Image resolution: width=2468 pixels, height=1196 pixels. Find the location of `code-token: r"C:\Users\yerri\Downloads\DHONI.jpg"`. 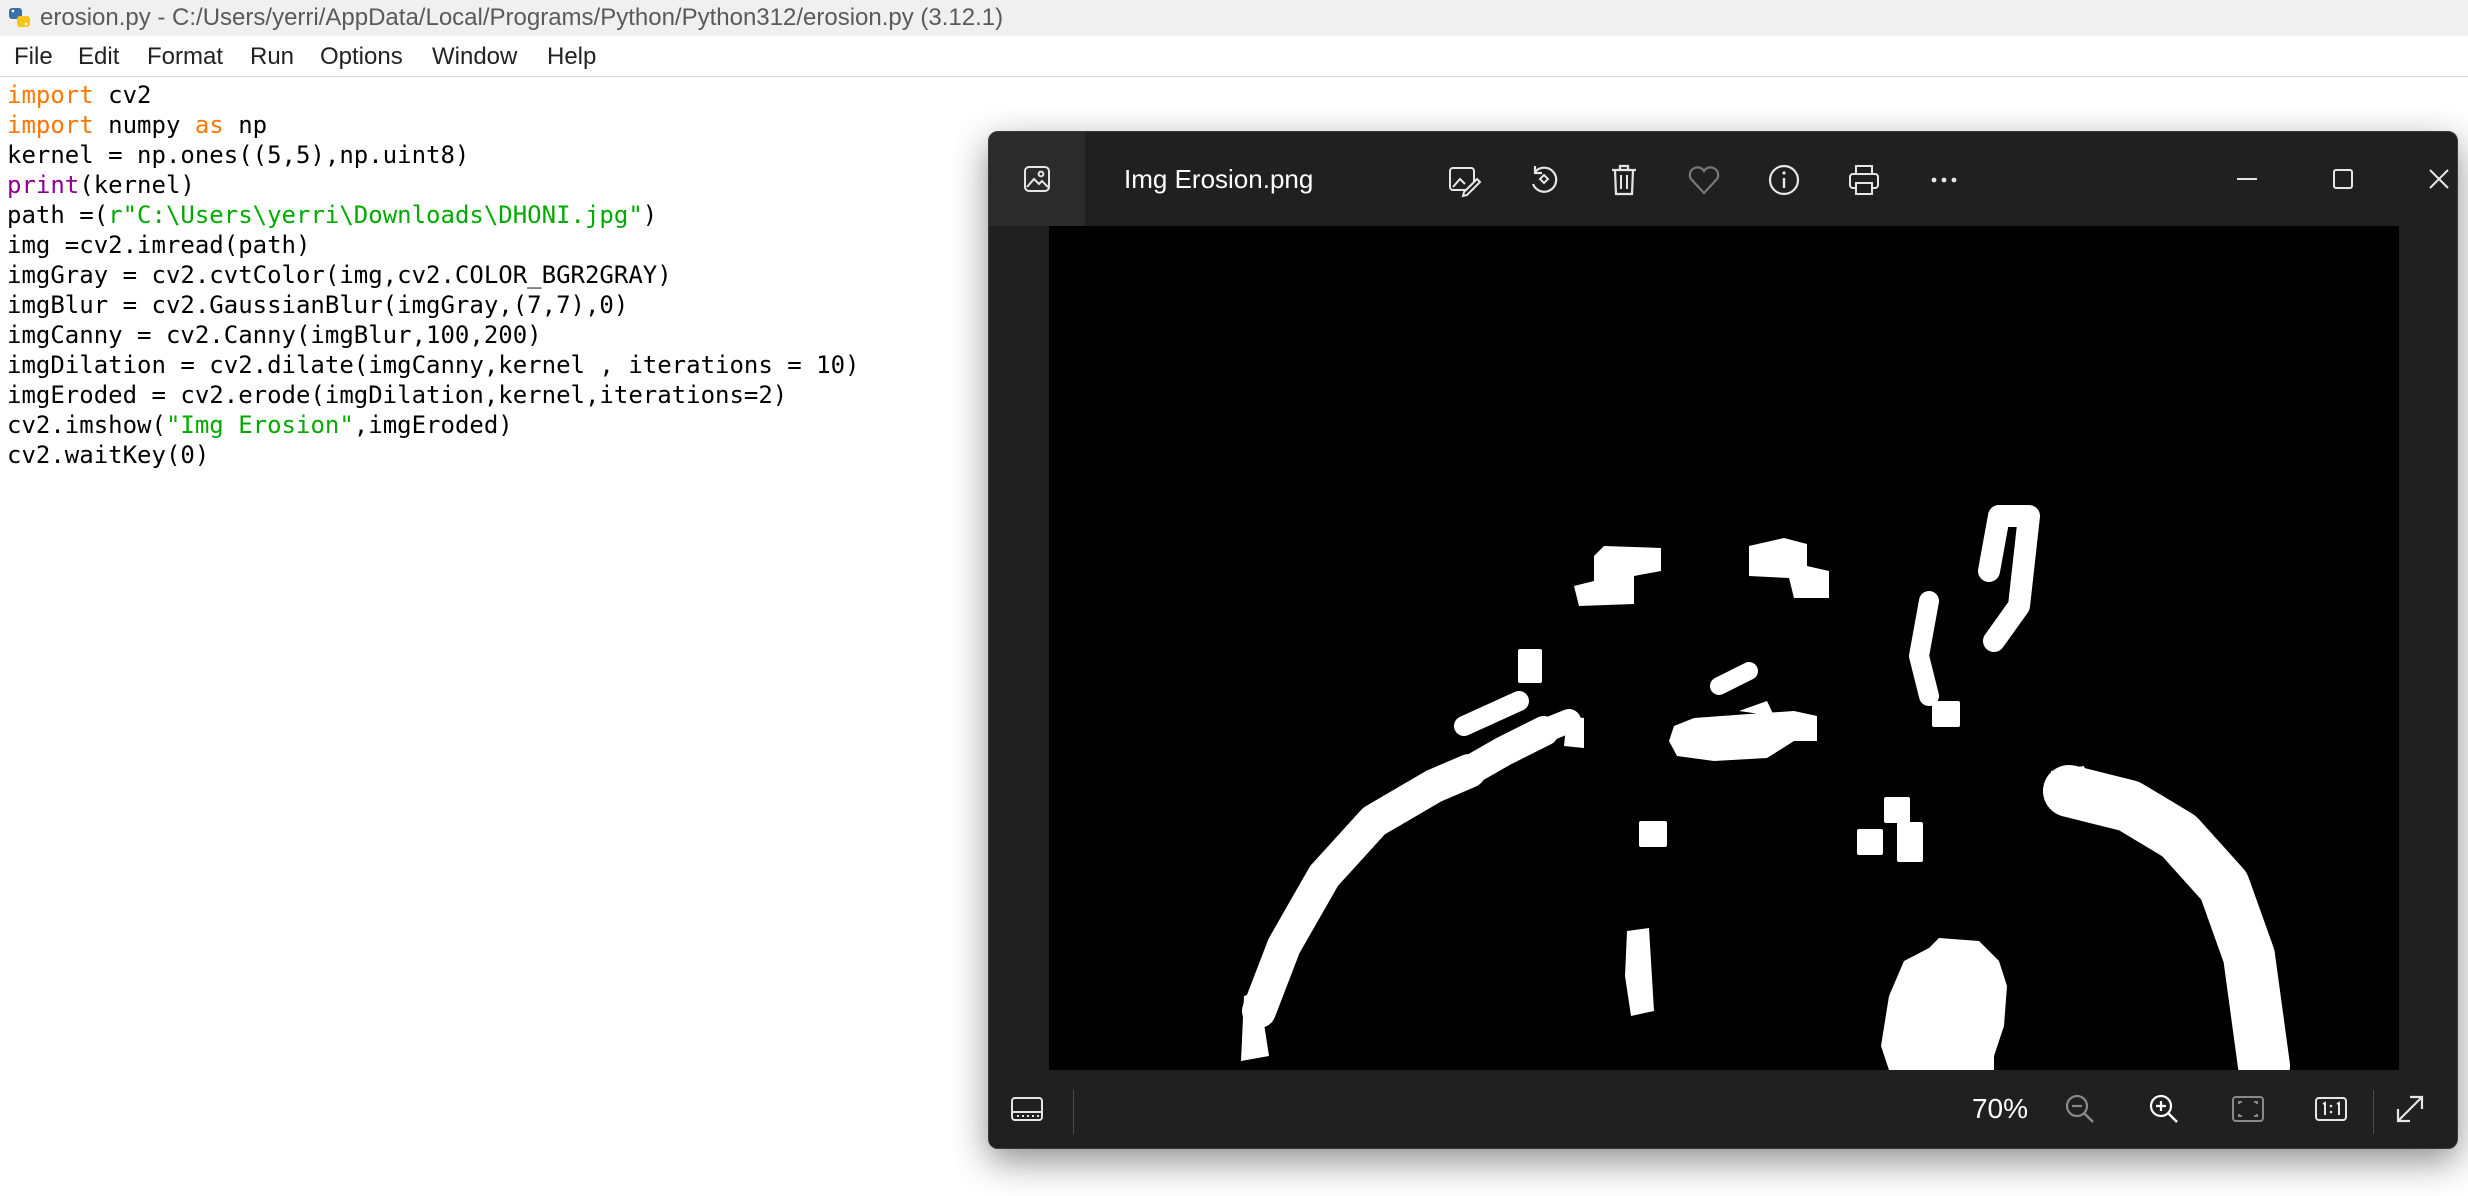

code-token: r"C:\Users\yerri\Downloads\DHONI.jpg" is located at coordinates (375, 215).